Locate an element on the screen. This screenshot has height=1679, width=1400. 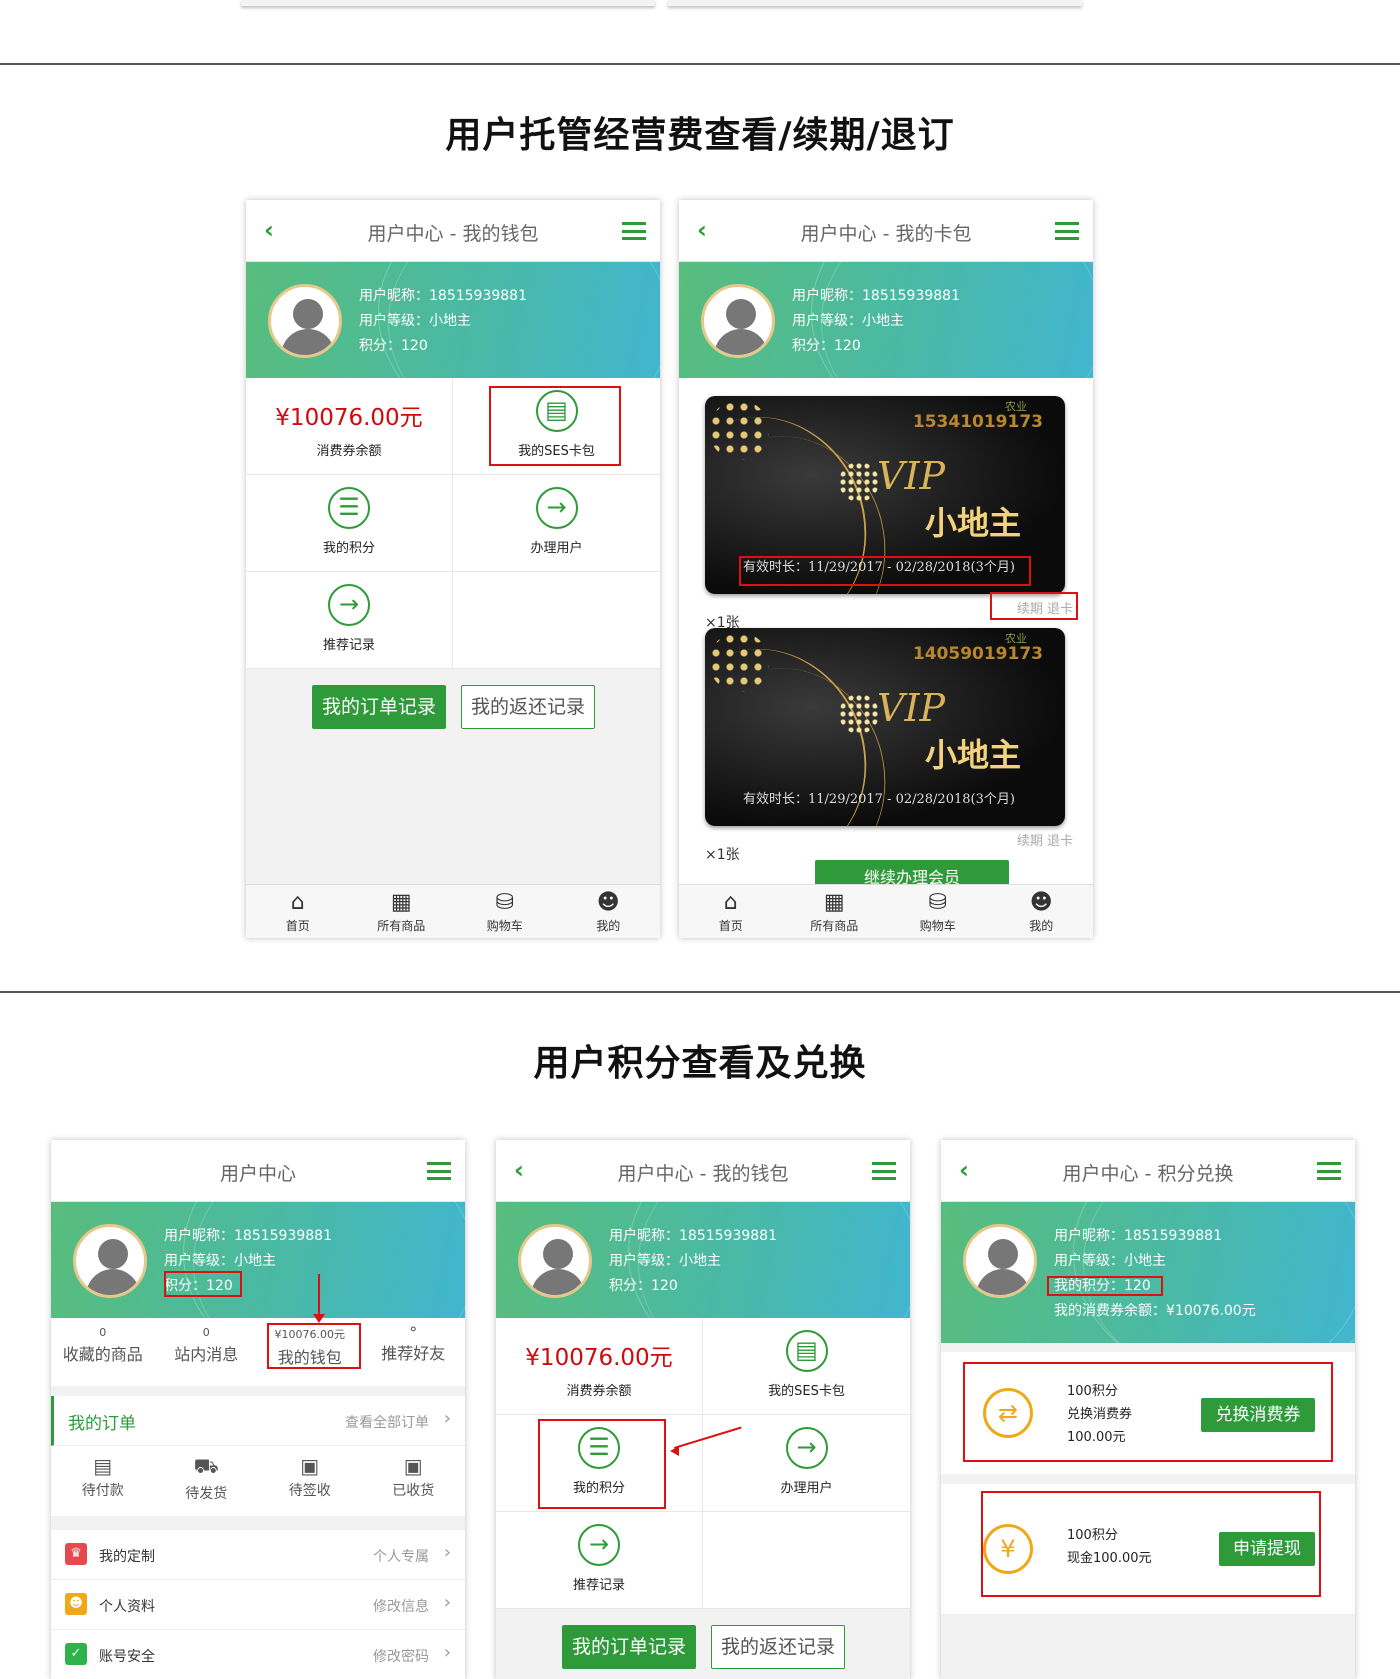
page-title: 用户中心 is located at coordinates (257, 1174).